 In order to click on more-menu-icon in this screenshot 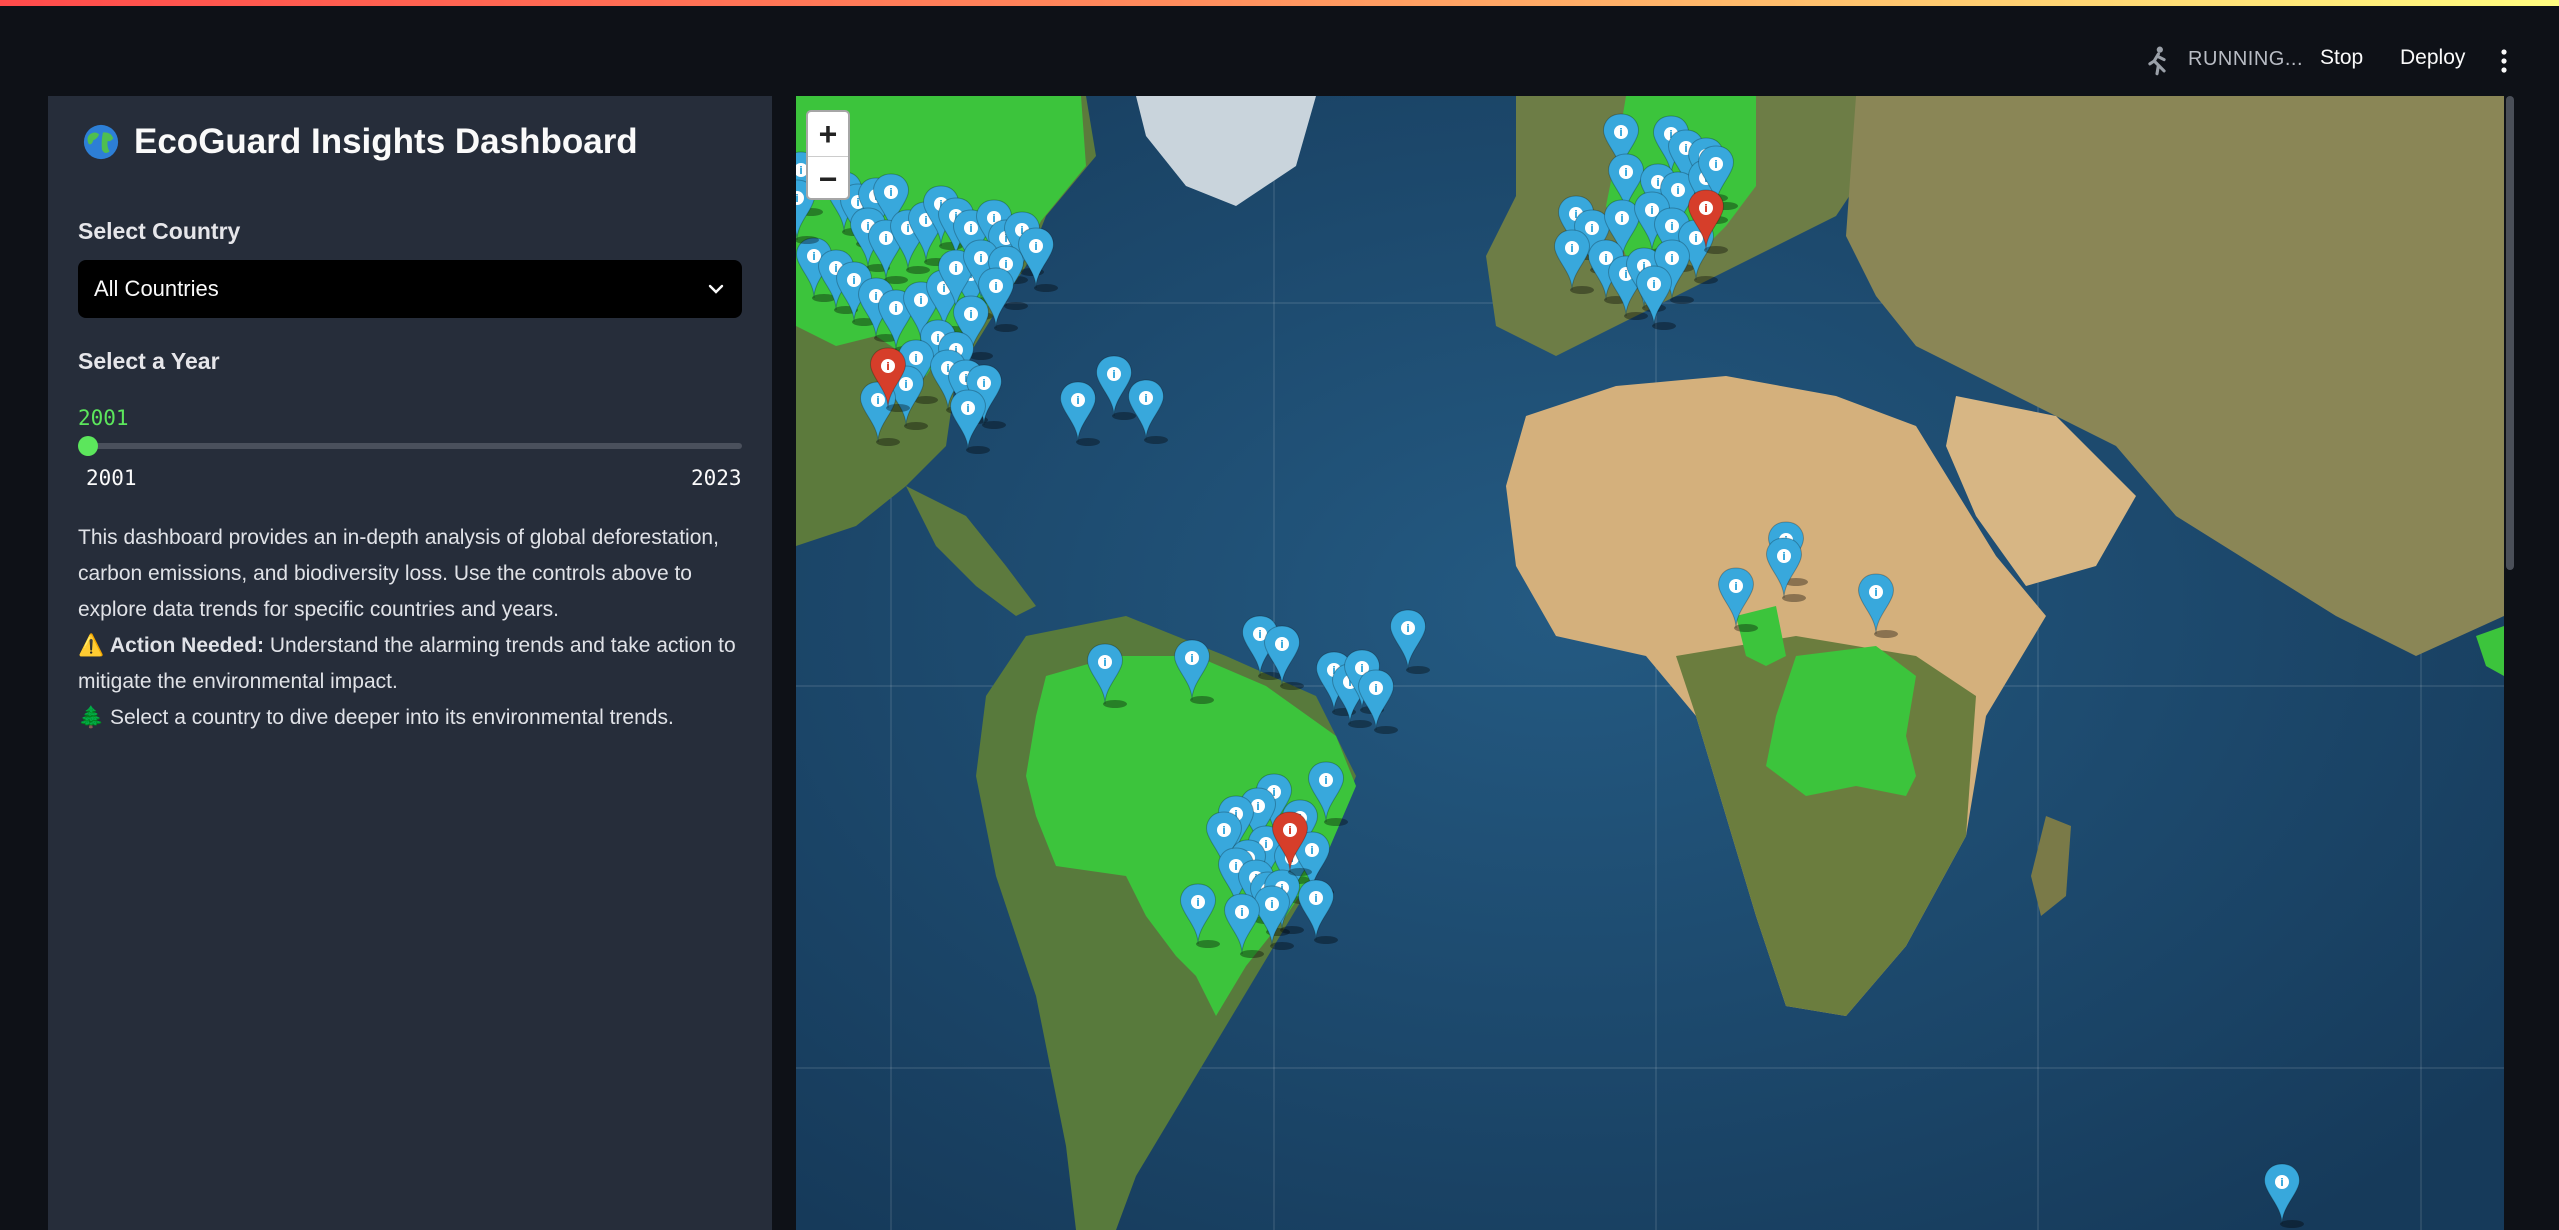, I will do `click(2504, 61)`.